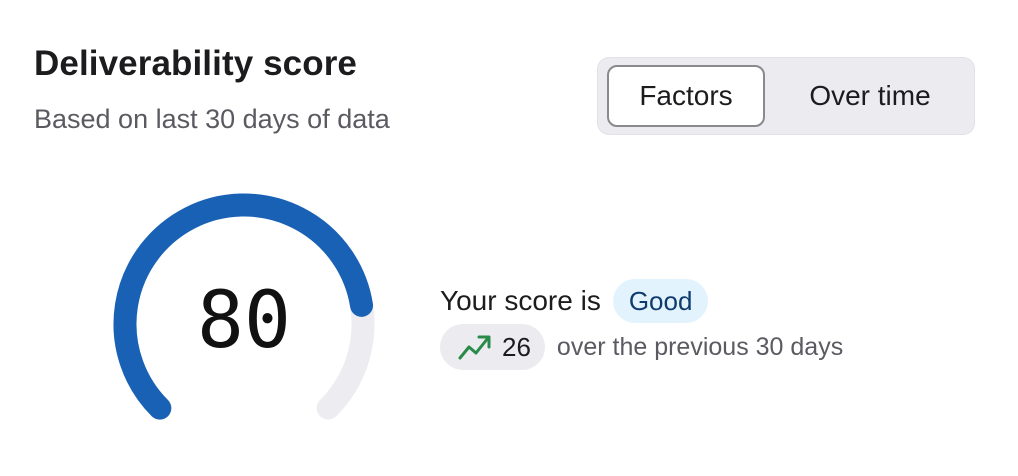 The width and height of the screenshot is (1018, 476). Describe the element at coordinates (516, 346) in the screenshot. I see `trend-change-value: 26` at that location.